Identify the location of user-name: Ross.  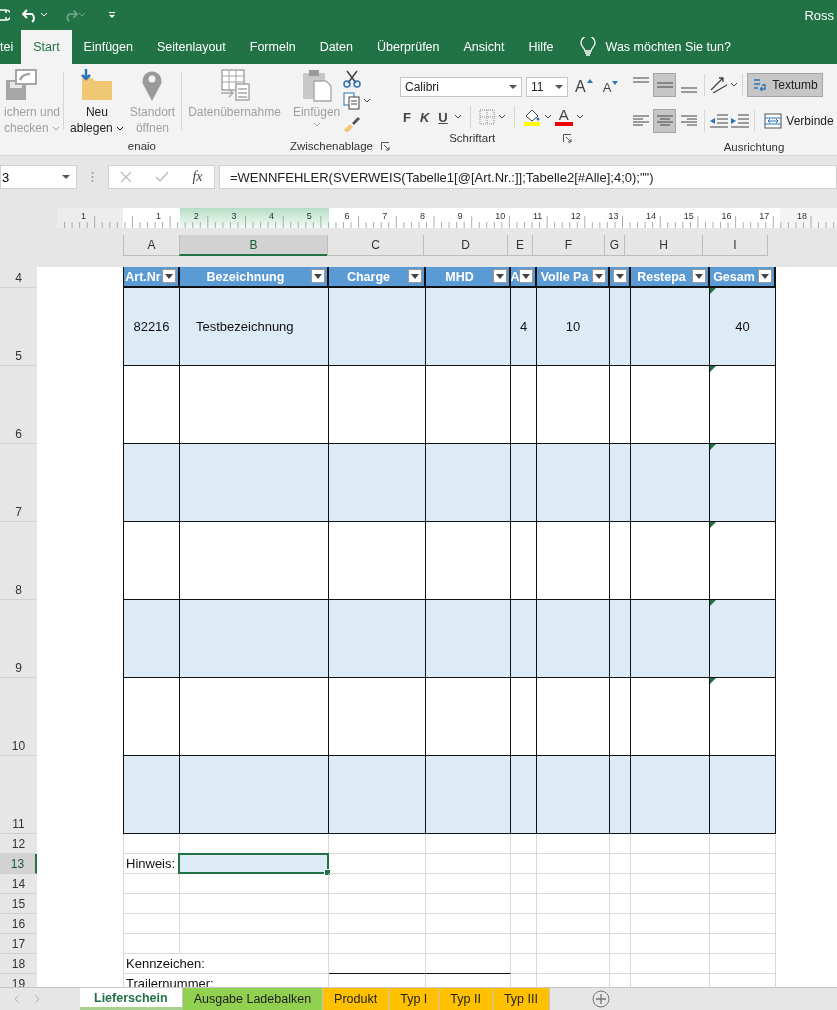
(819, 15).